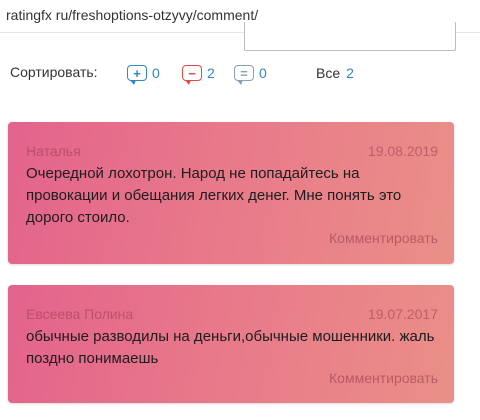 This screenshot has width=480, height=420. Describe the element at coordinates (350, 73) in the screenshot. I see `all-count: 2` at that location.